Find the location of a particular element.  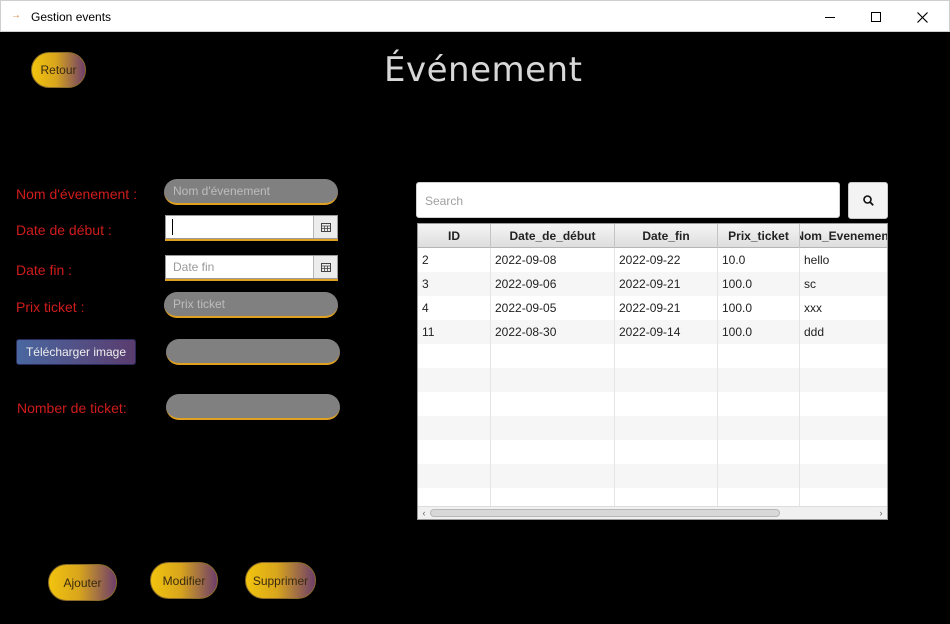

close-button is located at coordinates (922, 17).